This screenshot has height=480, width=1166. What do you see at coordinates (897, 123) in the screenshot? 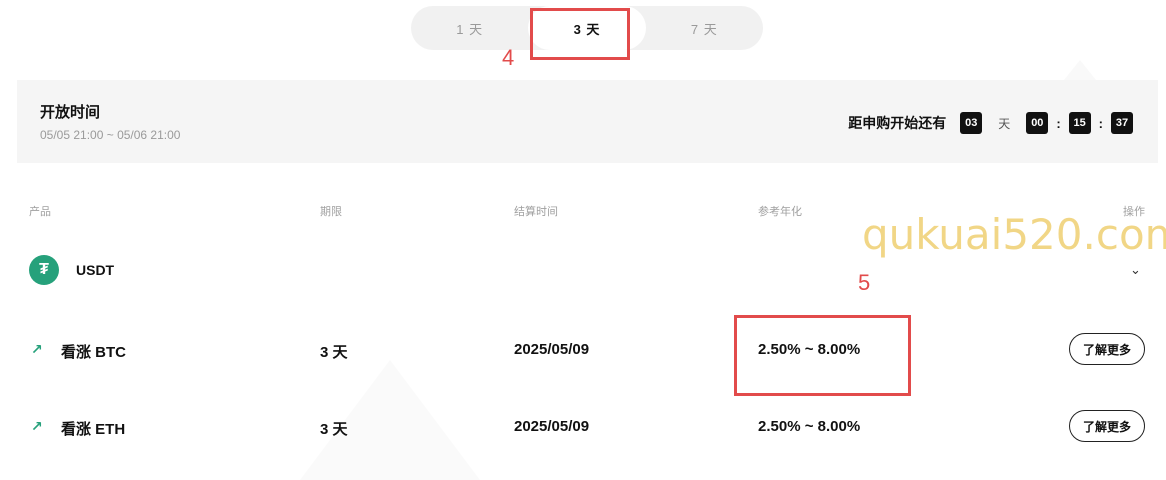
I see `countdown-label: 距申购开始还有` at bounding box center [897, 123].